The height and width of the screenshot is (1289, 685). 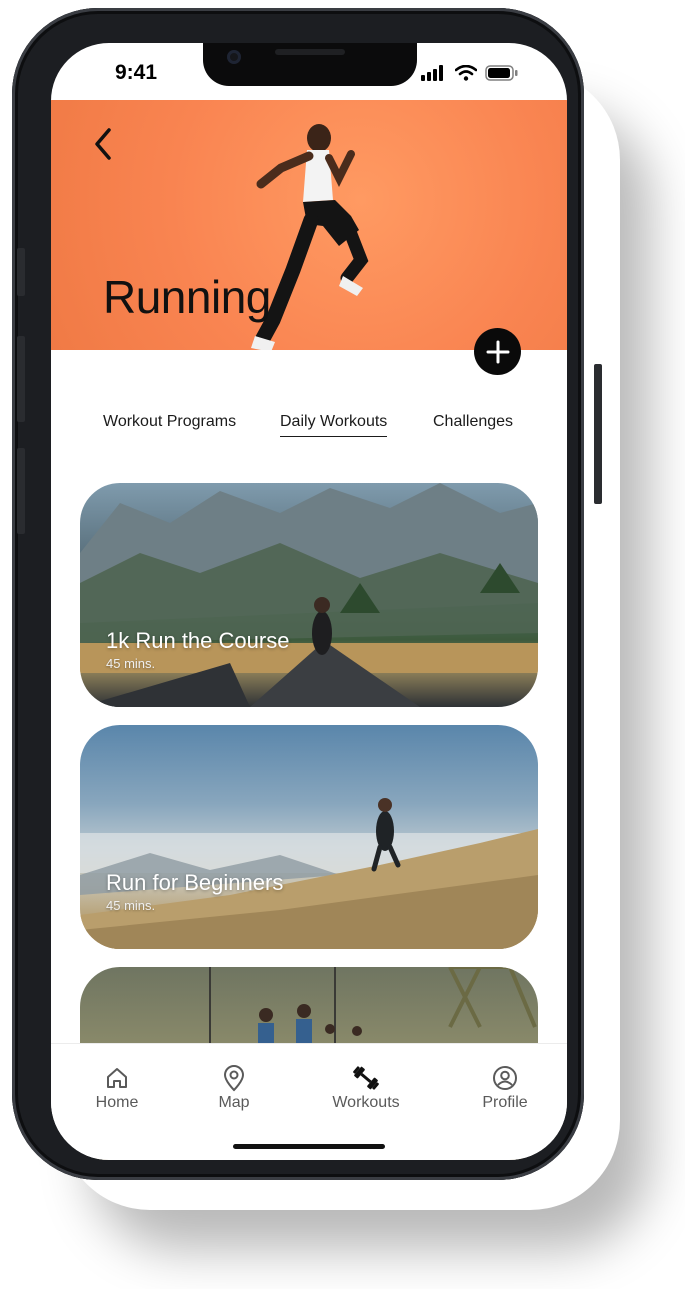 I want to click on tab-profile-label: Profile, so click(x=505, y=1102).